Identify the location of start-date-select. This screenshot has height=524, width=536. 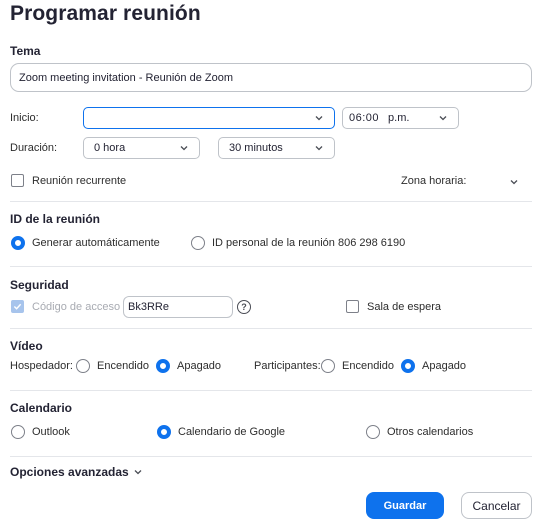
(209, 118).